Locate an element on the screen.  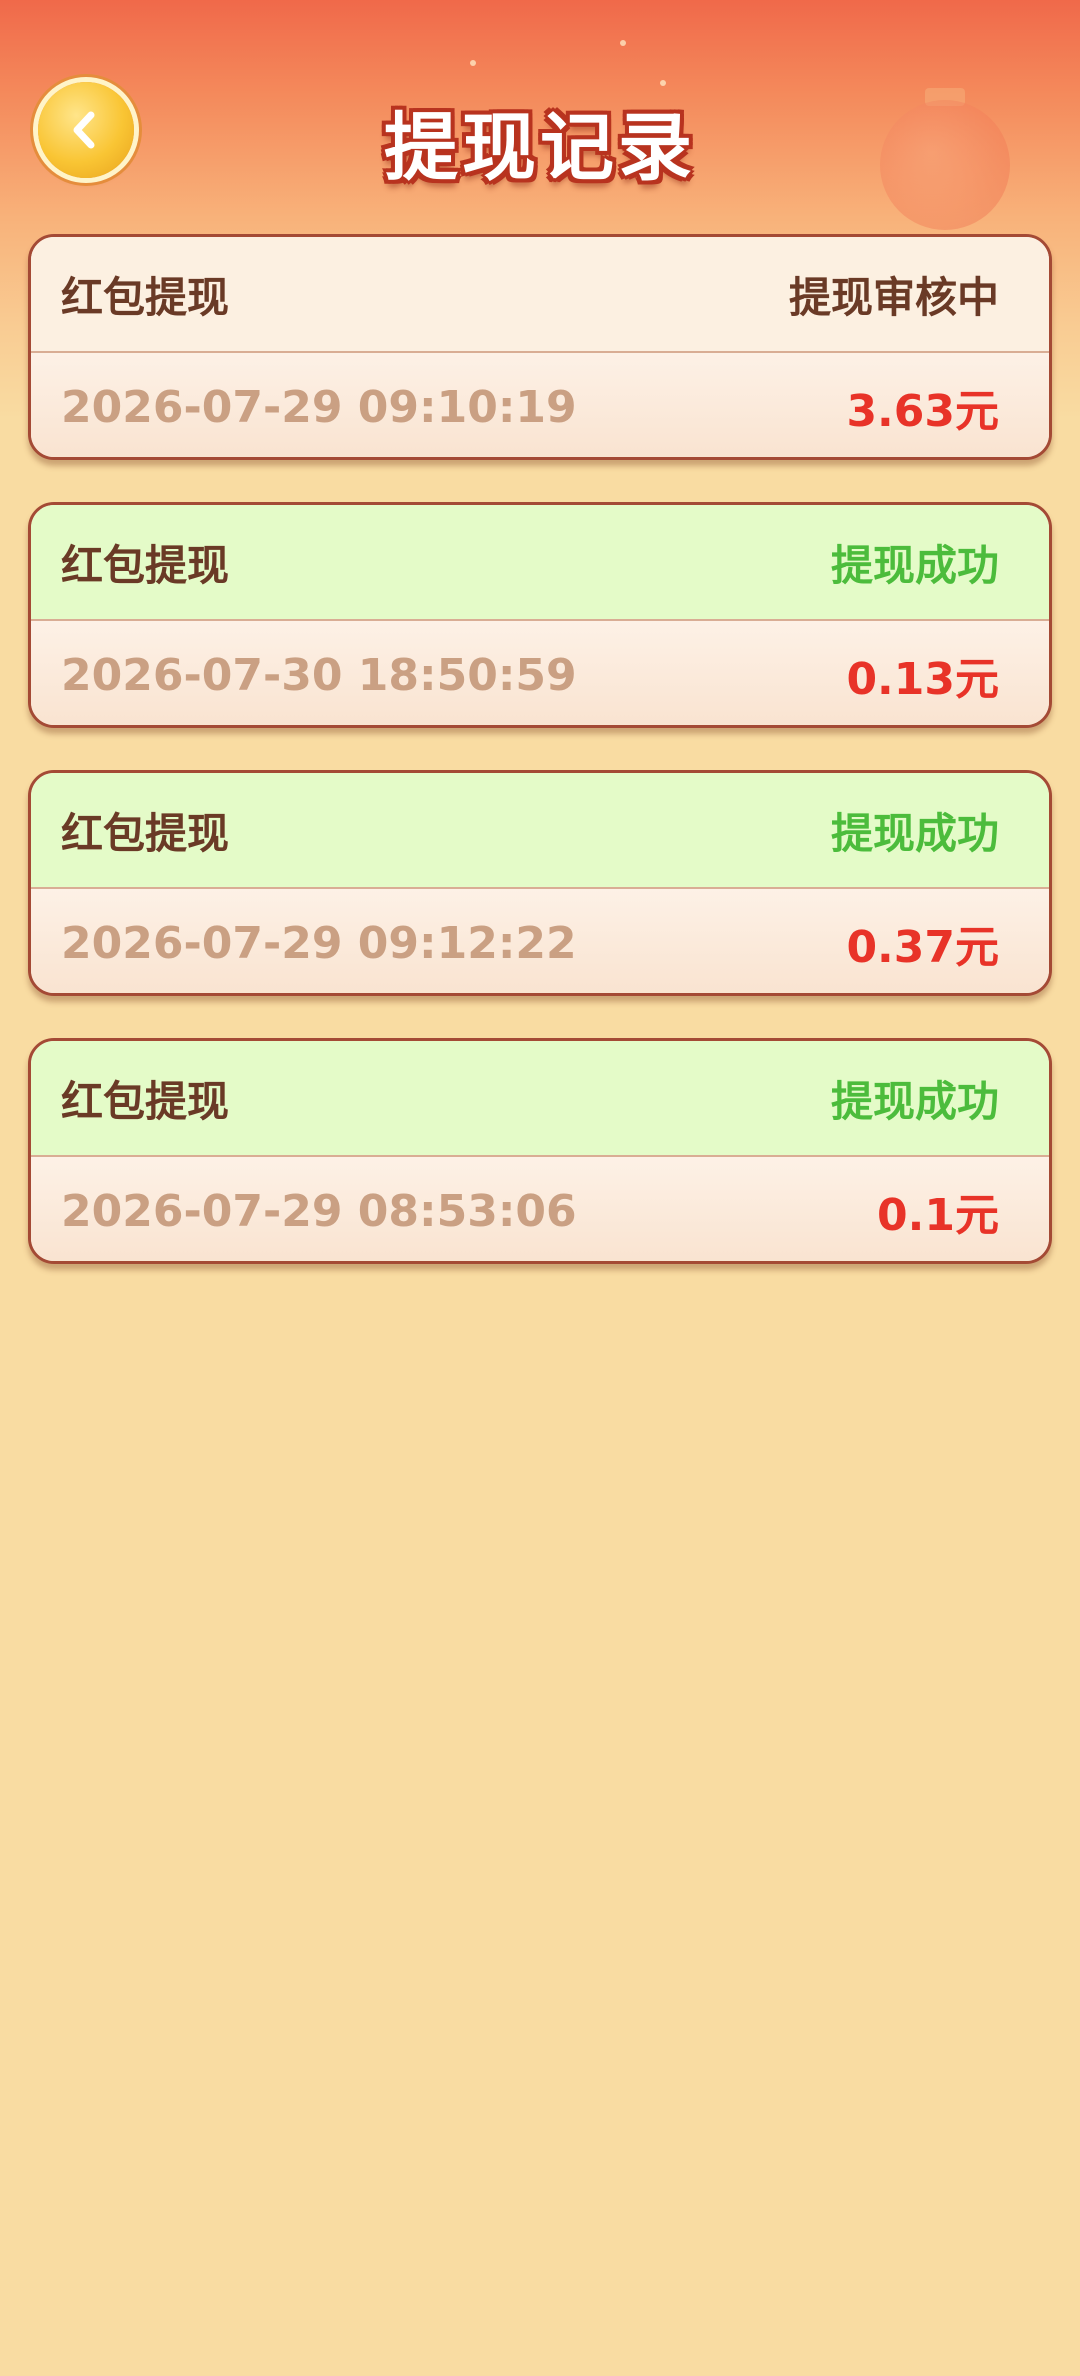
record-card: 红包提现 提现成功 2026-07-30 18:50:59 0.13元 is located at coordinates (540, 615).